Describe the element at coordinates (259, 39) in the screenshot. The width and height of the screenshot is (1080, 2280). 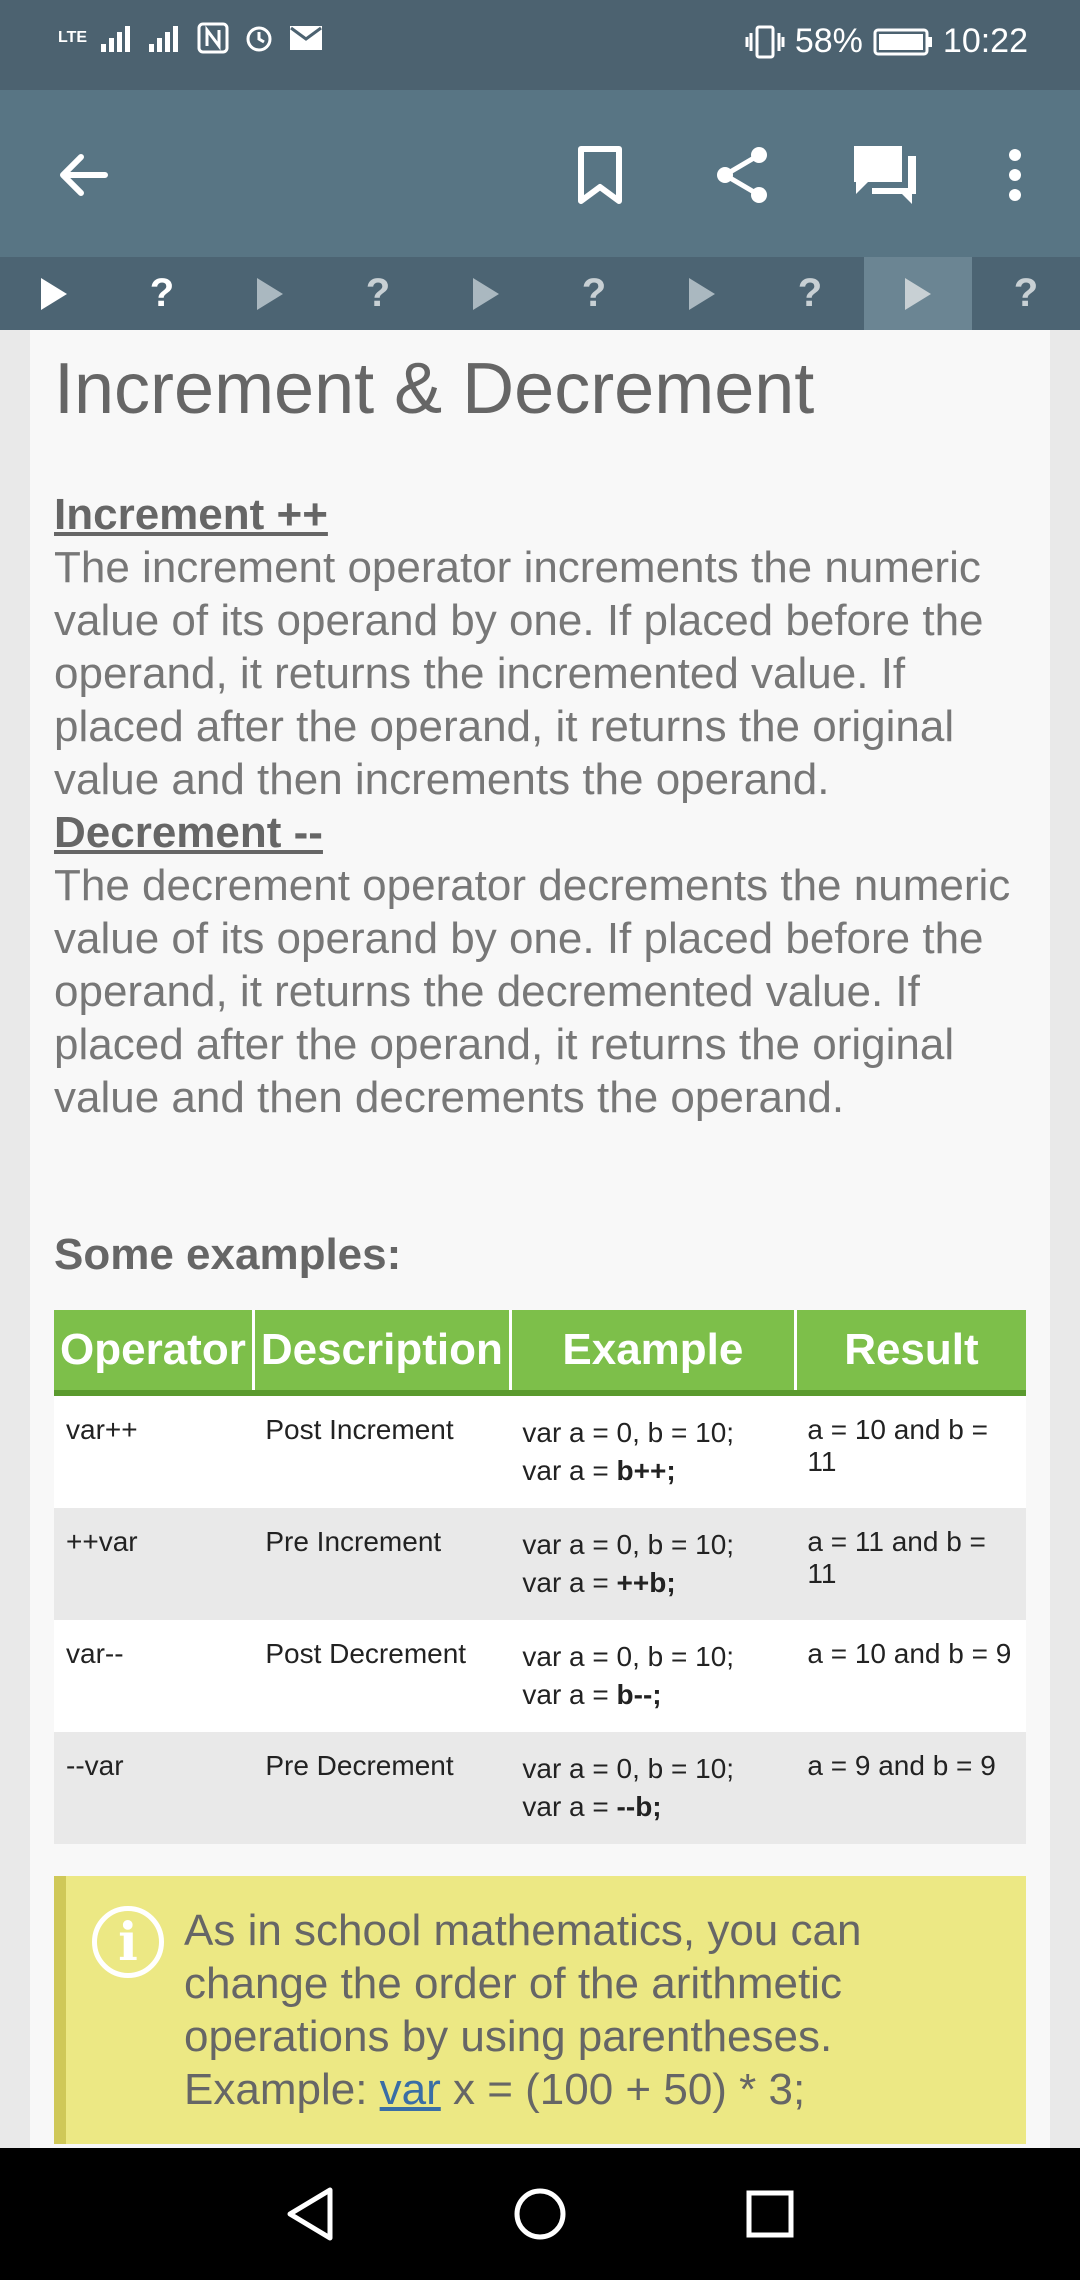
I see `alarm-icon` at that location.